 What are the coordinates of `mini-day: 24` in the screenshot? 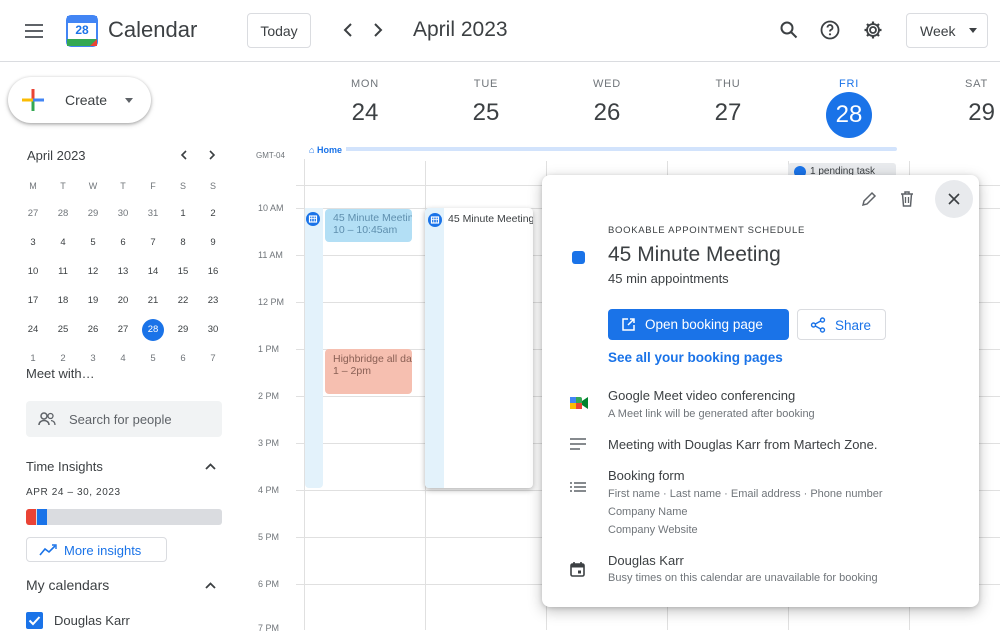 It's located at (33, 329).